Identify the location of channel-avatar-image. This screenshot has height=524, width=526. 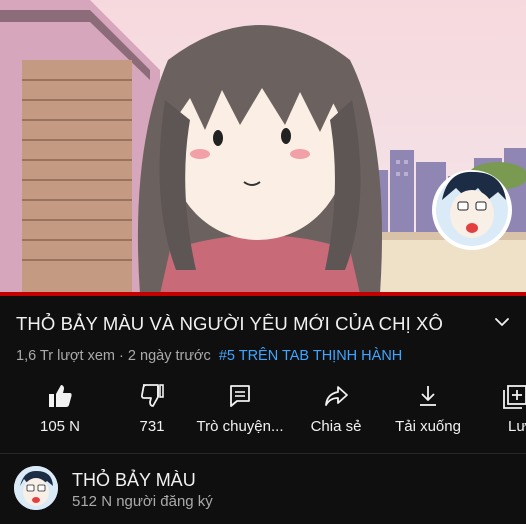
(36, 488).